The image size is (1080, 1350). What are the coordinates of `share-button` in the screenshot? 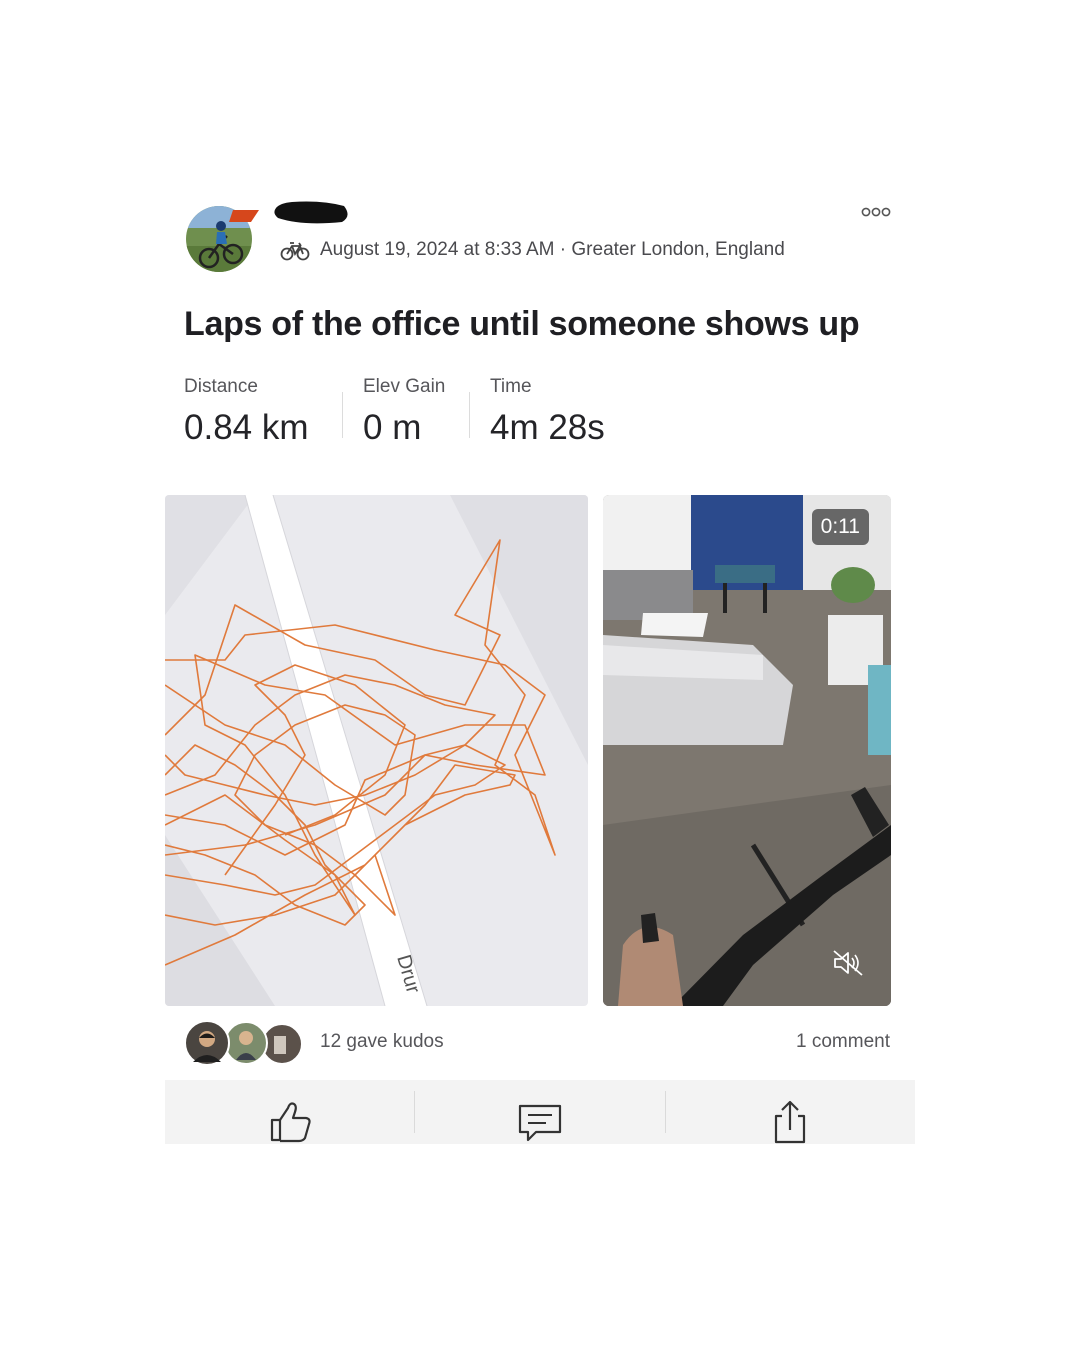 It's located at (790, 1112).